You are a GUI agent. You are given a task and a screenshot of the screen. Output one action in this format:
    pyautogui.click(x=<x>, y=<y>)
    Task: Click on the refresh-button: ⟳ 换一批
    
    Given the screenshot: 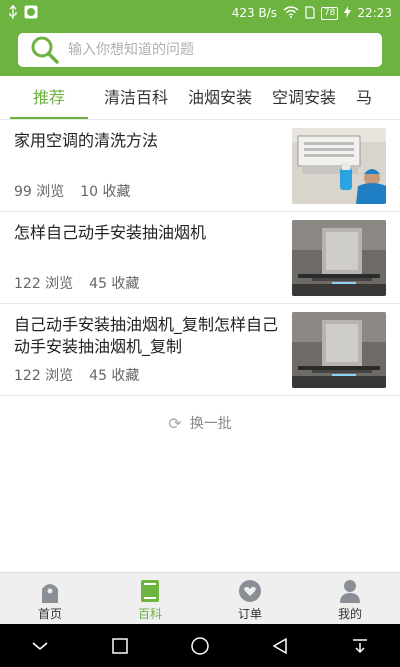 What is the action you would take?
    pyautogui.click(x=200, y=423)
    